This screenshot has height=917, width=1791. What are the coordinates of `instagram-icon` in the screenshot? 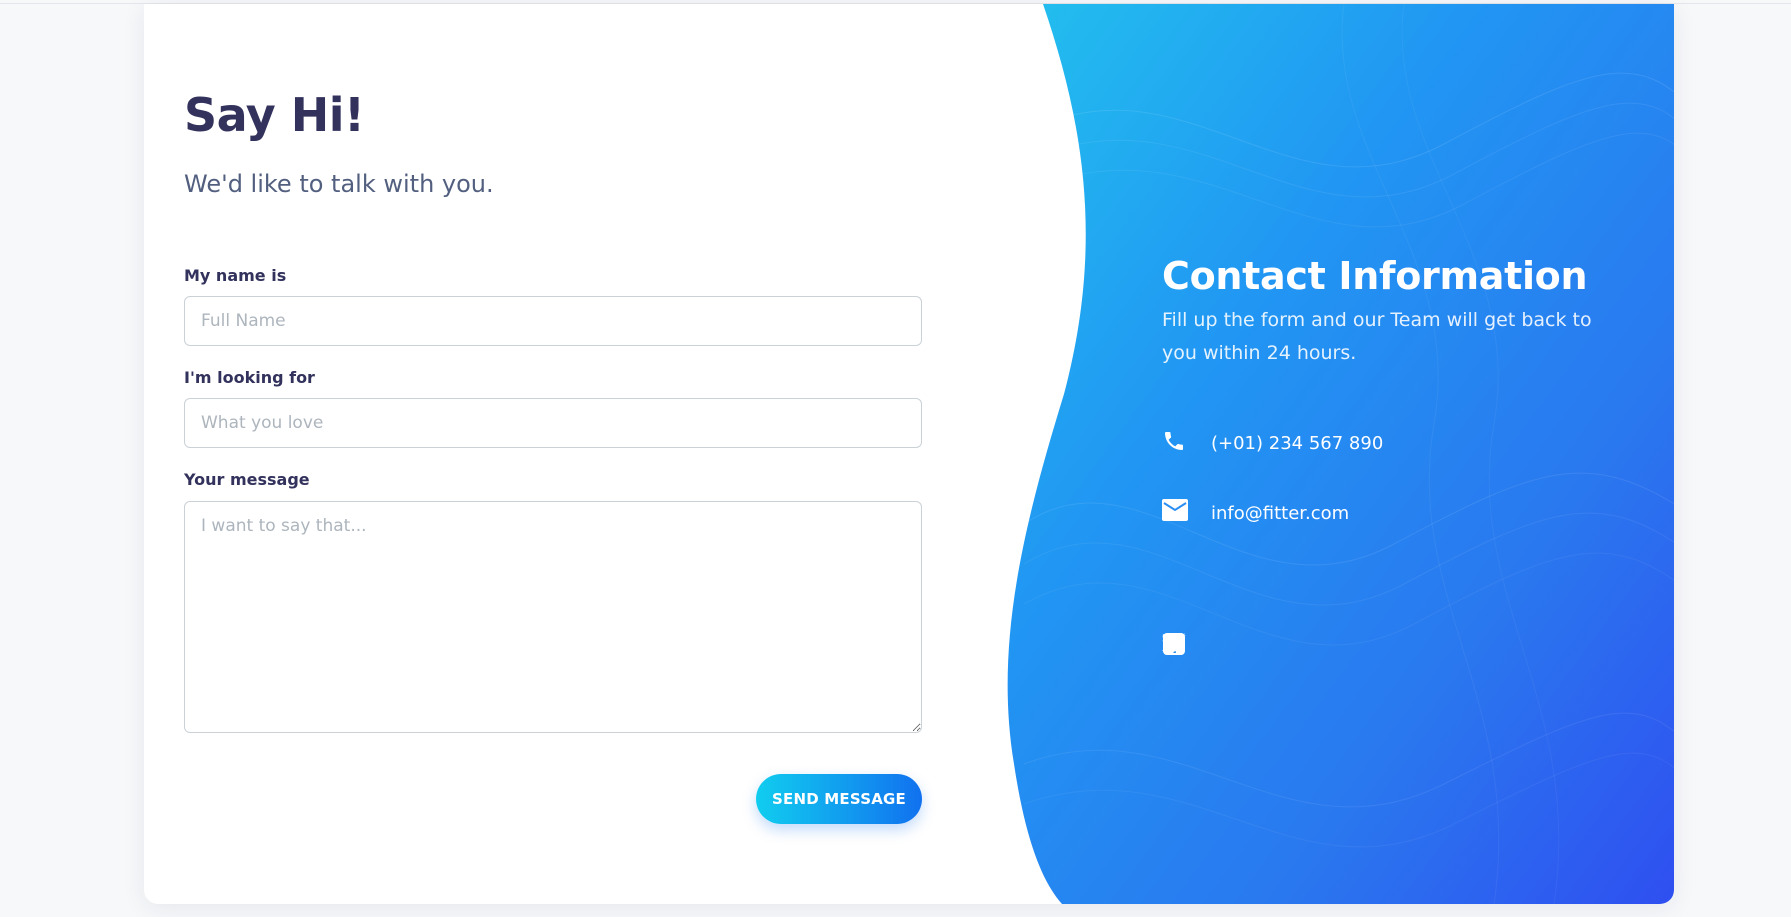 It's located at (1270, 645).